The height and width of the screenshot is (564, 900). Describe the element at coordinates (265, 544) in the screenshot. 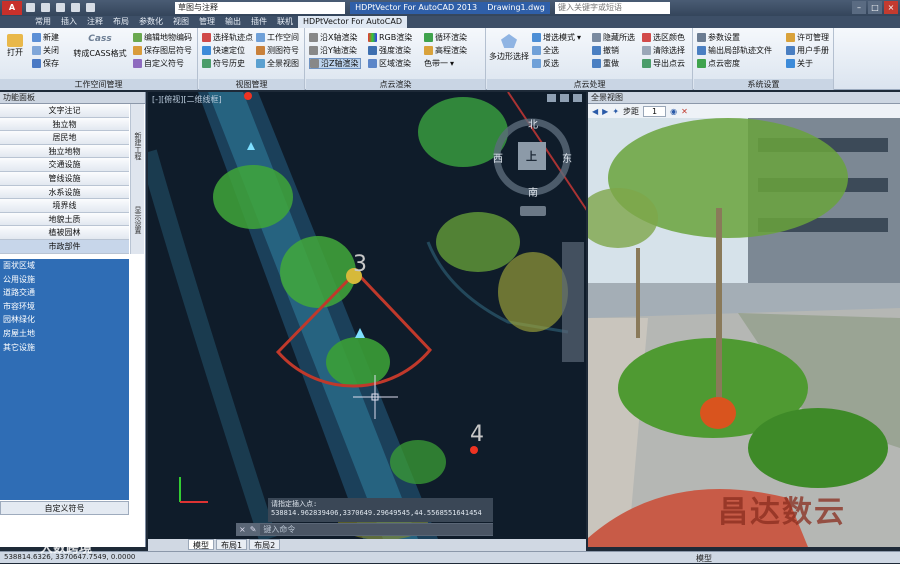

I see `tab-layout2: 布局2` at that location.